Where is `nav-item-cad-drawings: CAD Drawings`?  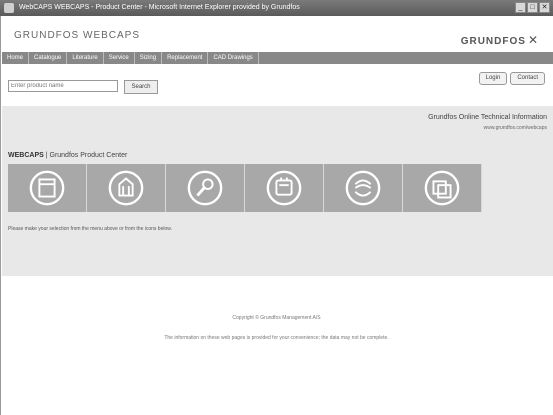
nav-item-cad-drawings: CAD Drawings is located at coordinates (233, 58).